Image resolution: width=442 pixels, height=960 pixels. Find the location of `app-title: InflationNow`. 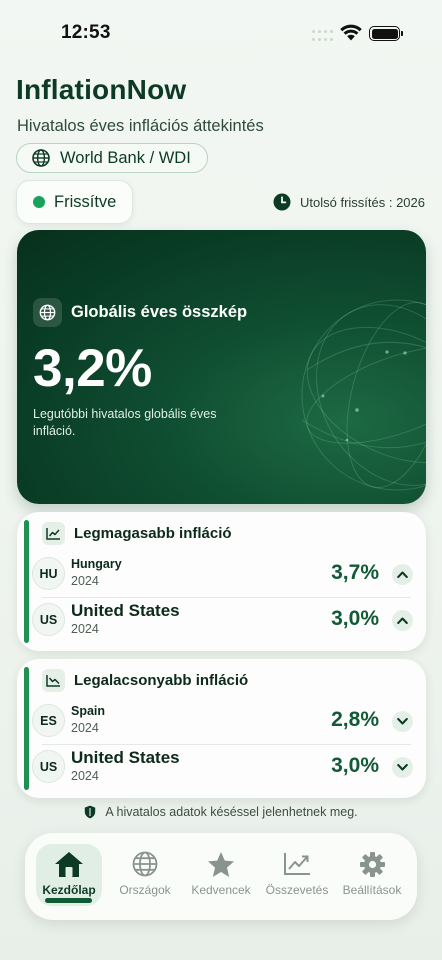

app-title: InflationNow is located at coordinates (101, 89).